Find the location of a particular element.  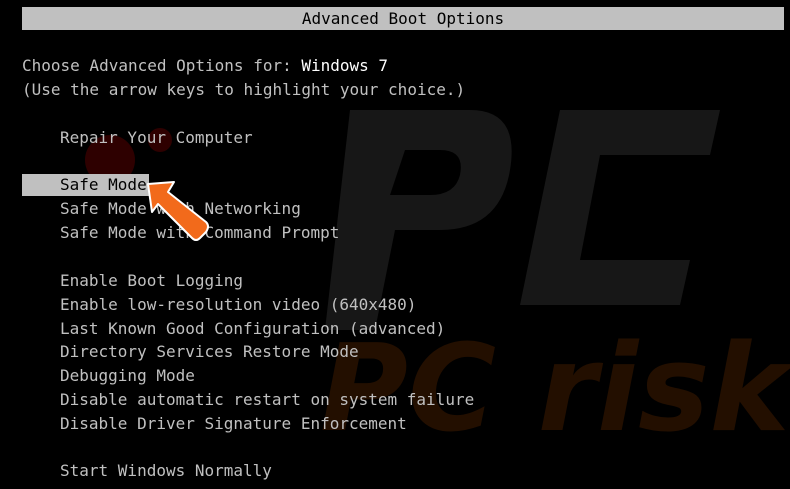

boot-option-debugging-mode: Debugging Mode is located at coordinates (127, 376).